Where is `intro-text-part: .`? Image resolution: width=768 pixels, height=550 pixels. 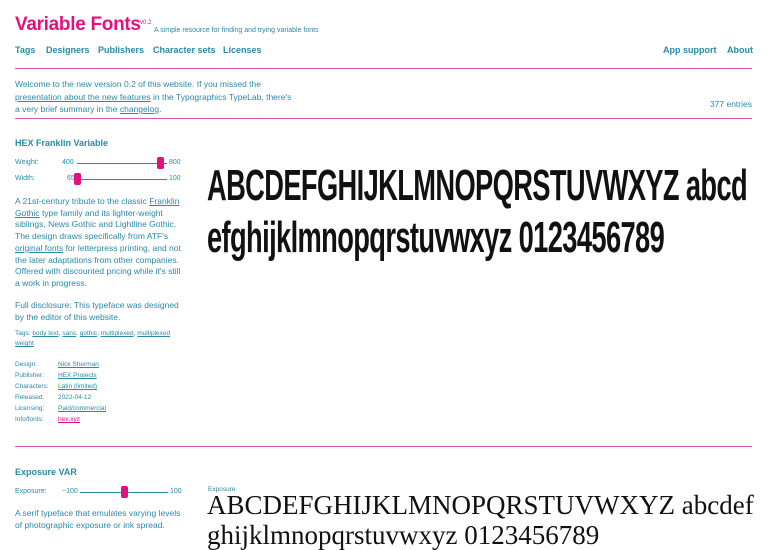
intro-text-part: . is located at coordinates (160, 109).